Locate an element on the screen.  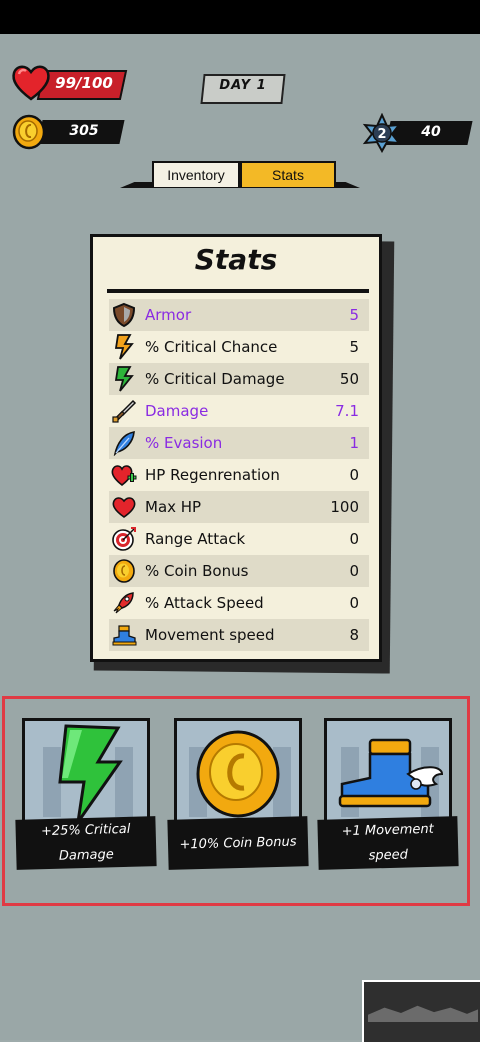
panel-title: Stats is located at coordinates (236, 259).